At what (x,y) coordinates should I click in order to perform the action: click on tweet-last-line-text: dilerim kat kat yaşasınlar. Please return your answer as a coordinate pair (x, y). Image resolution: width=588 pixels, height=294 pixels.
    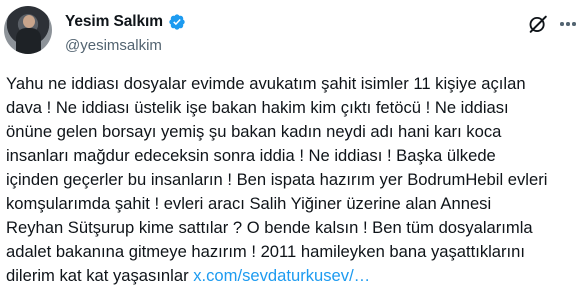
    Looking at the image, I should click on (100, 275).